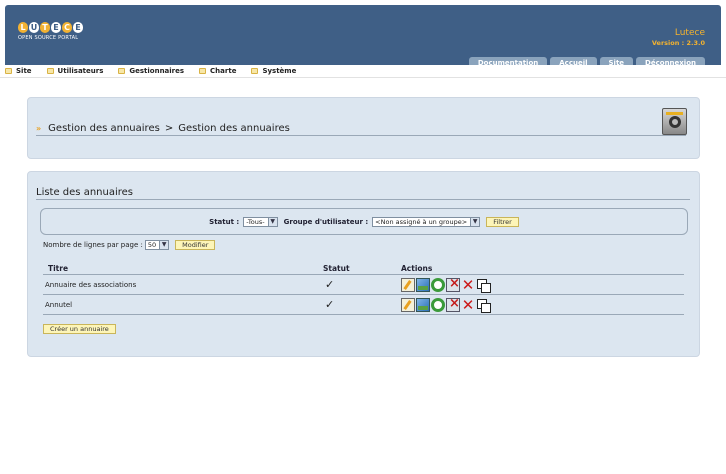 The height and width of the screenshot is (474, 726). I want to click on group-select: <Non assigné à un groupe> ▼, so click(426, 221).